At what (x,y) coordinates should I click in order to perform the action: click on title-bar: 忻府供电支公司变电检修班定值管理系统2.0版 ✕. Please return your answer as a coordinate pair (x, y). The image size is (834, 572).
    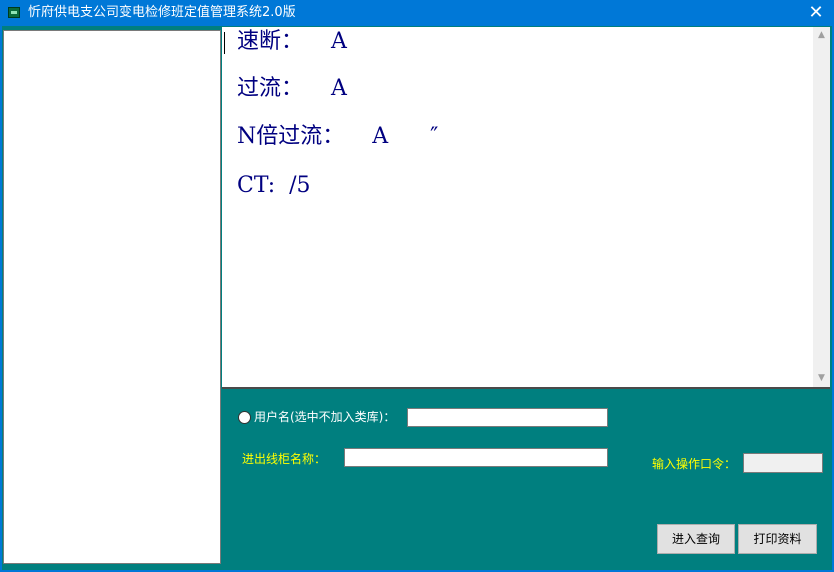
    Looking at the image, I should click on (417, 13).